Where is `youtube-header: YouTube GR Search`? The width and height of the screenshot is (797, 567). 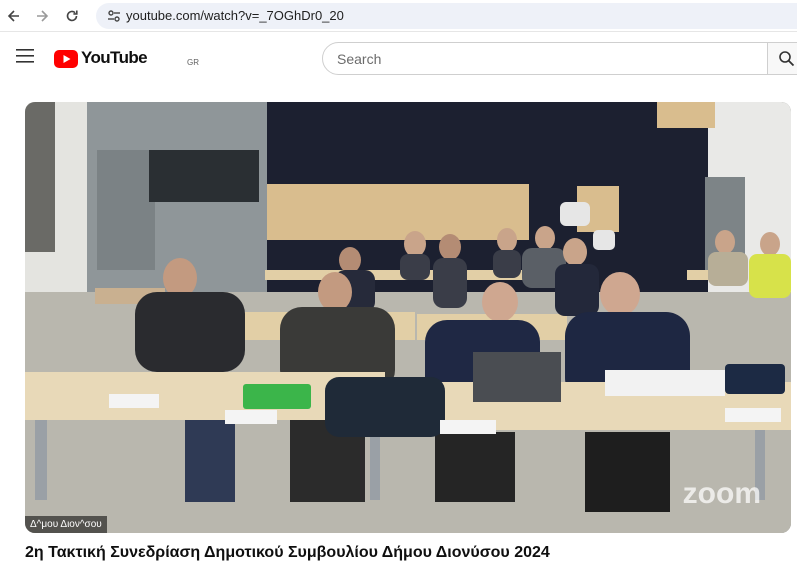 youtube-header: YouTube GR Search is located at coordinates (398, 59).